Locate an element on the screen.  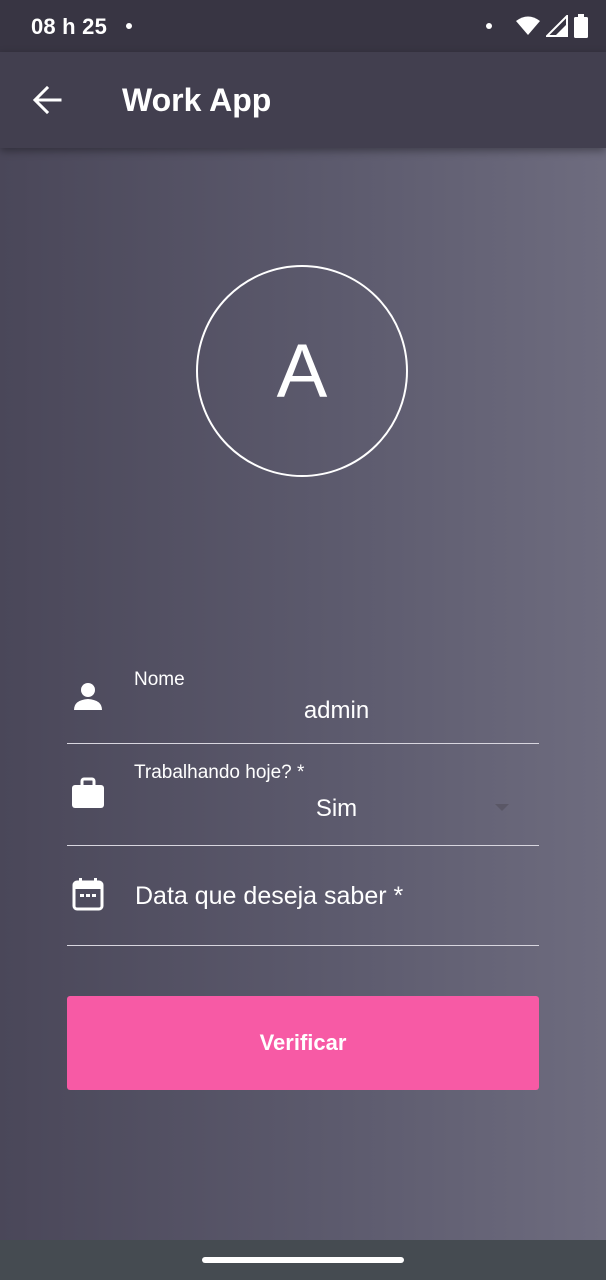
wifi-icon is located at coordinates (528, 25).